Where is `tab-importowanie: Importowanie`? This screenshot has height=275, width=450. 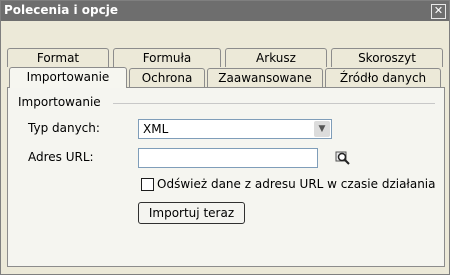 tab-importowanie: Importowanie is located at coordinates (68, 77).